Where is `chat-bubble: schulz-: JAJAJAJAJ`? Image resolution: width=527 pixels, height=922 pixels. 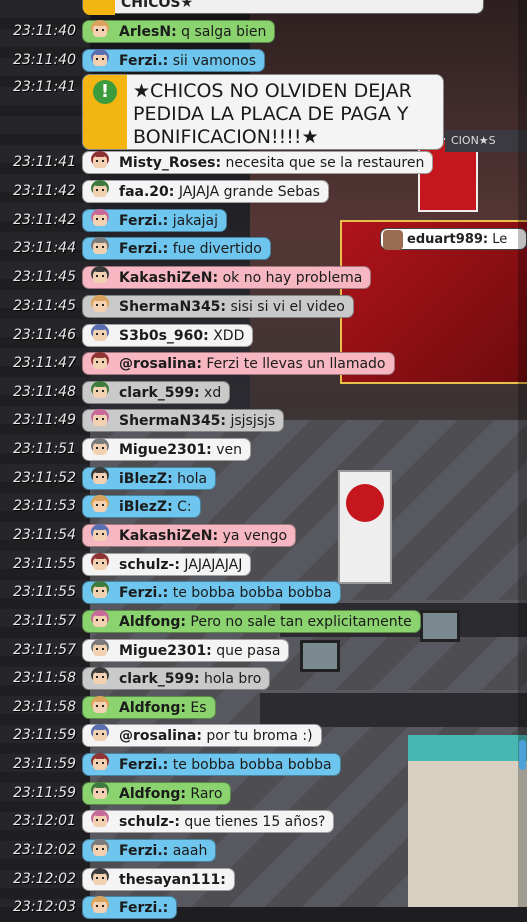 chat-bubble: schulz-: JAJAJAJAJ is located at coordinates (167, 565).